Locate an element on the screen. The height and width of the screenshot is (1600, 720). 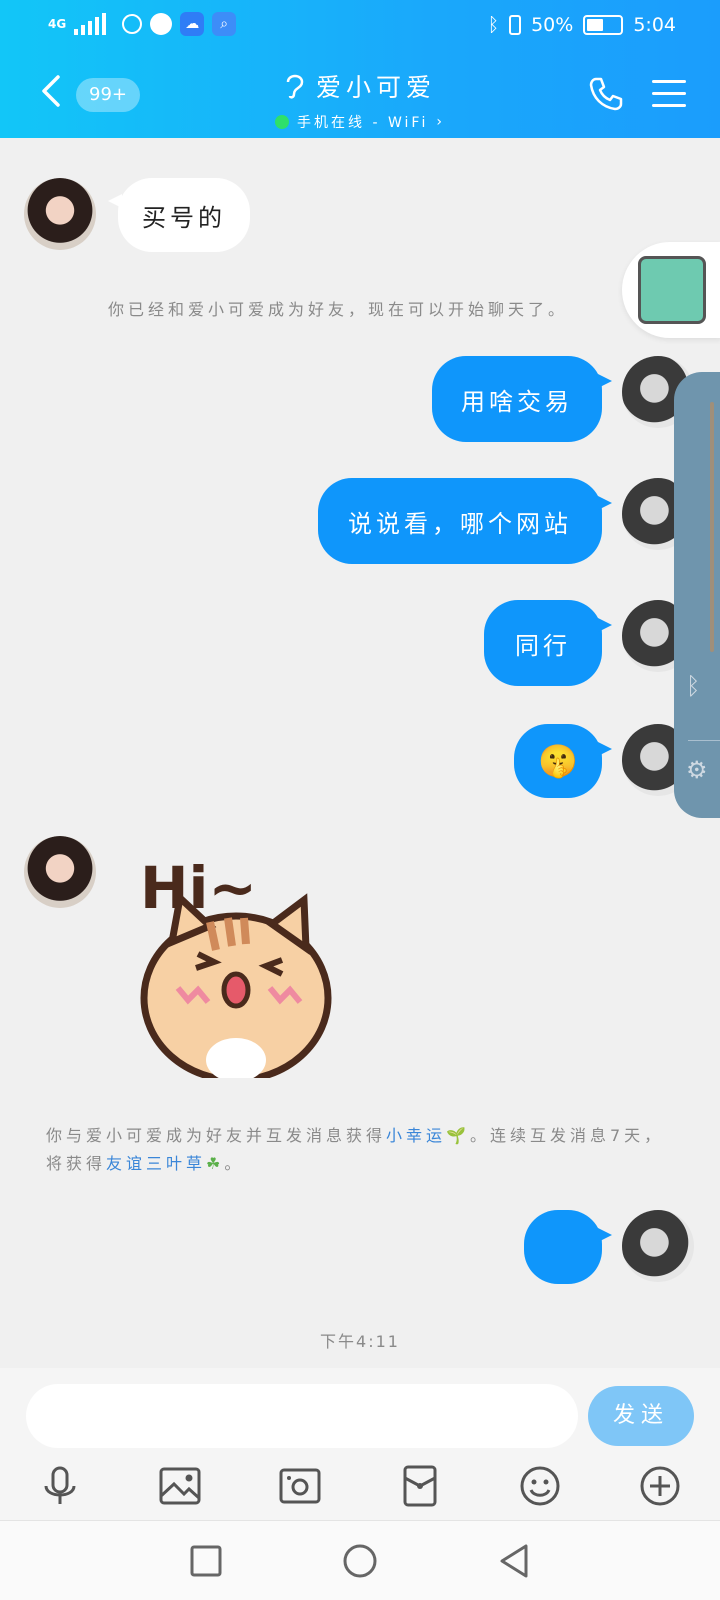
message-bubble-out: 🤫 is located at coordinates (563, 761).